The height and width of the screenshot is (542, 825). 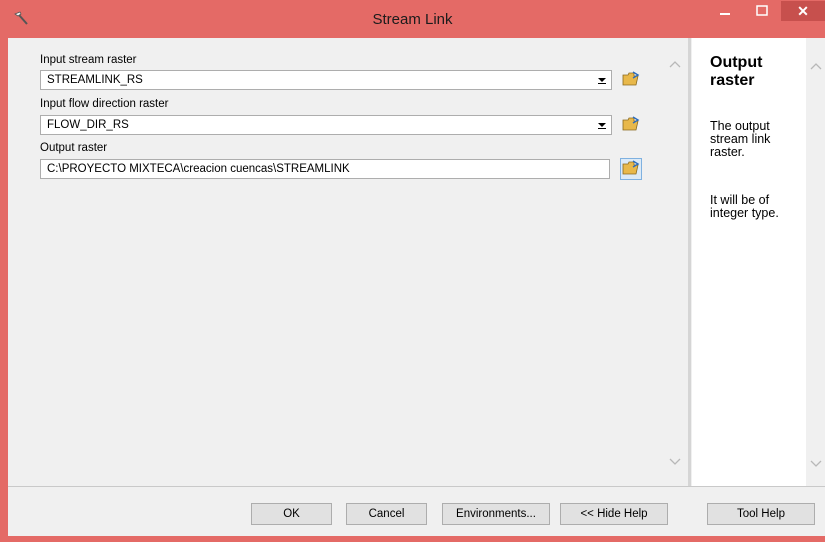 What do you see at coordinates (326, 125) in the screenshot?
I see `input-flowdir-combo: FLOW_DIR_RS` at bounding box center [326, 125].